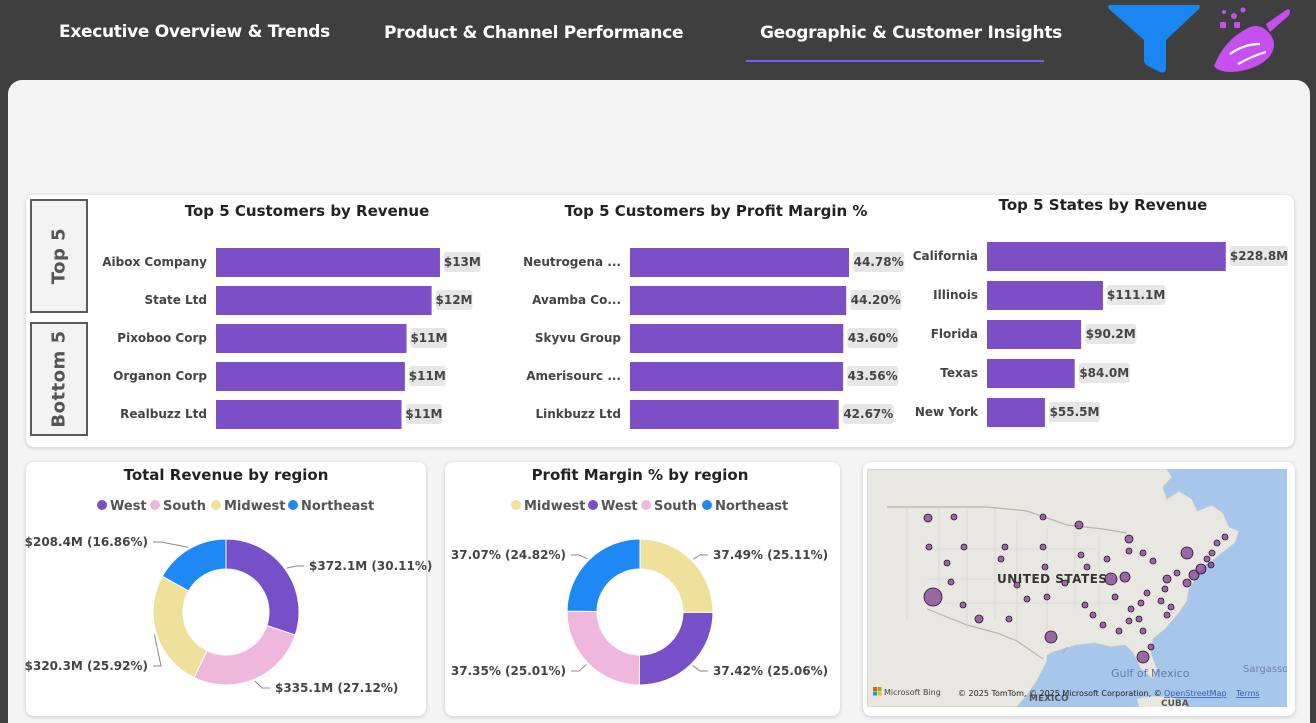 The image size is (1316, 723). What do you see at coordinates (640, 475) in the screenshot?
I see `chart-title-margin-region: Profit Margin % by region` at bounding box center [640, 475].